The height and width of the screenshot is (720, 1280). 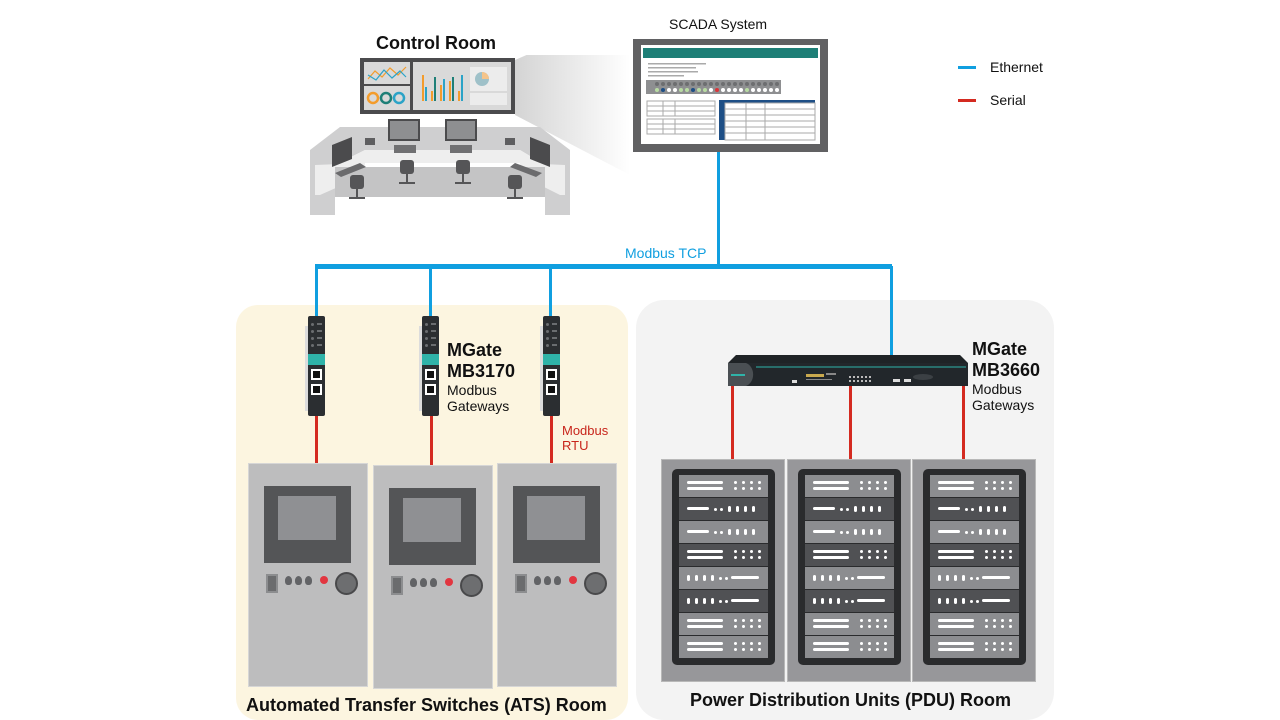 I want to click on scada-monitor, so click(x=730, y=95).